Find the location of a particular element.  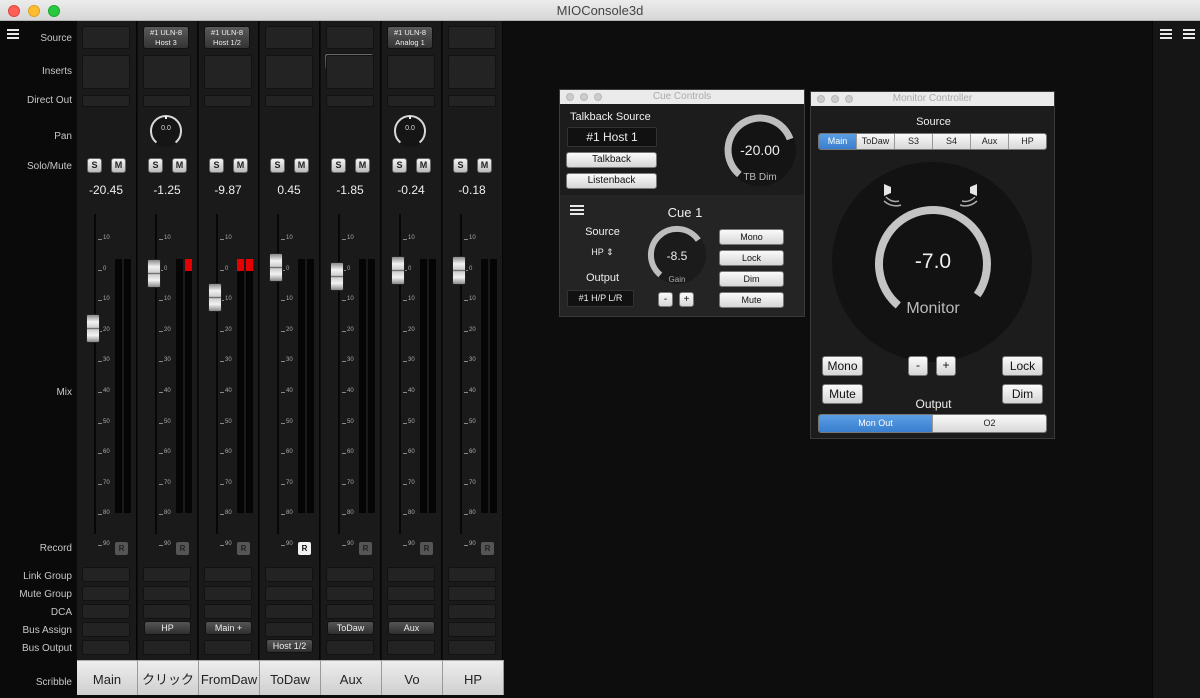

scribble-strip: ToDaw is located at coordinates (290, 677).